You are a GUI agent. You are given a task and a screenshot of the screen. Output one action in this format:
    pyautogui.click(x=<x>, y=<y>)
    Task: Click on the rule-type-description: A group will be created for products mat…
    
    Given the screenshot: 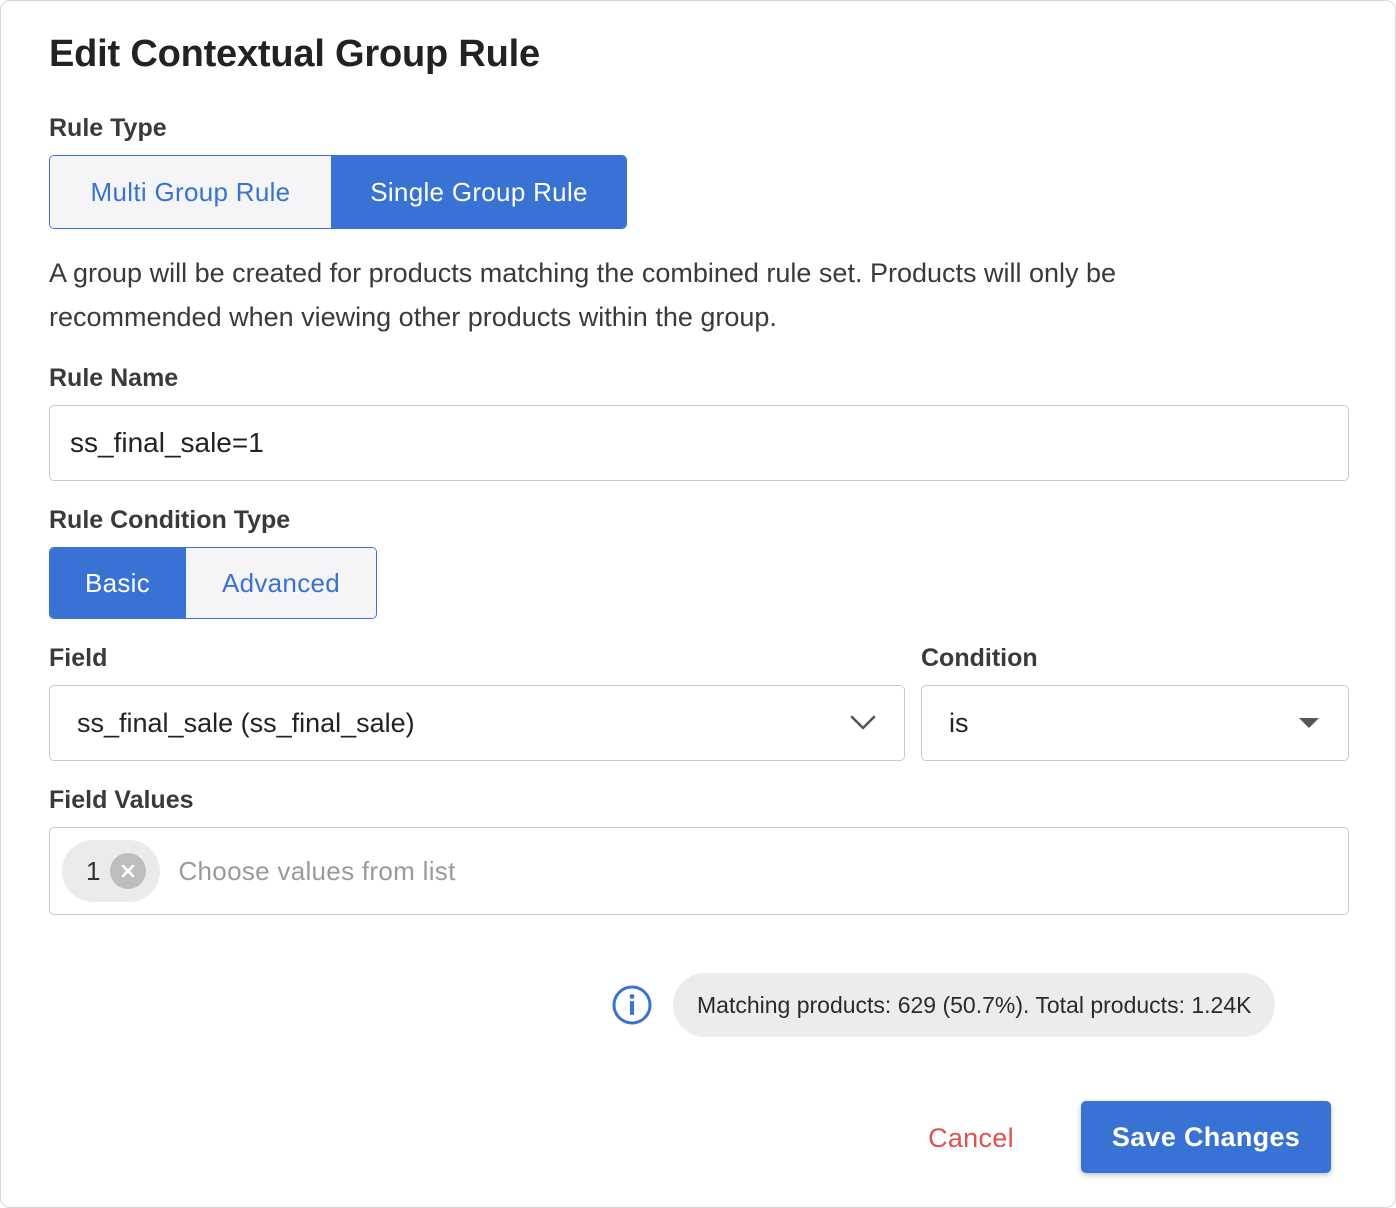 What is the action you would take?
    pyautogui.click(x=583, y=295)
    